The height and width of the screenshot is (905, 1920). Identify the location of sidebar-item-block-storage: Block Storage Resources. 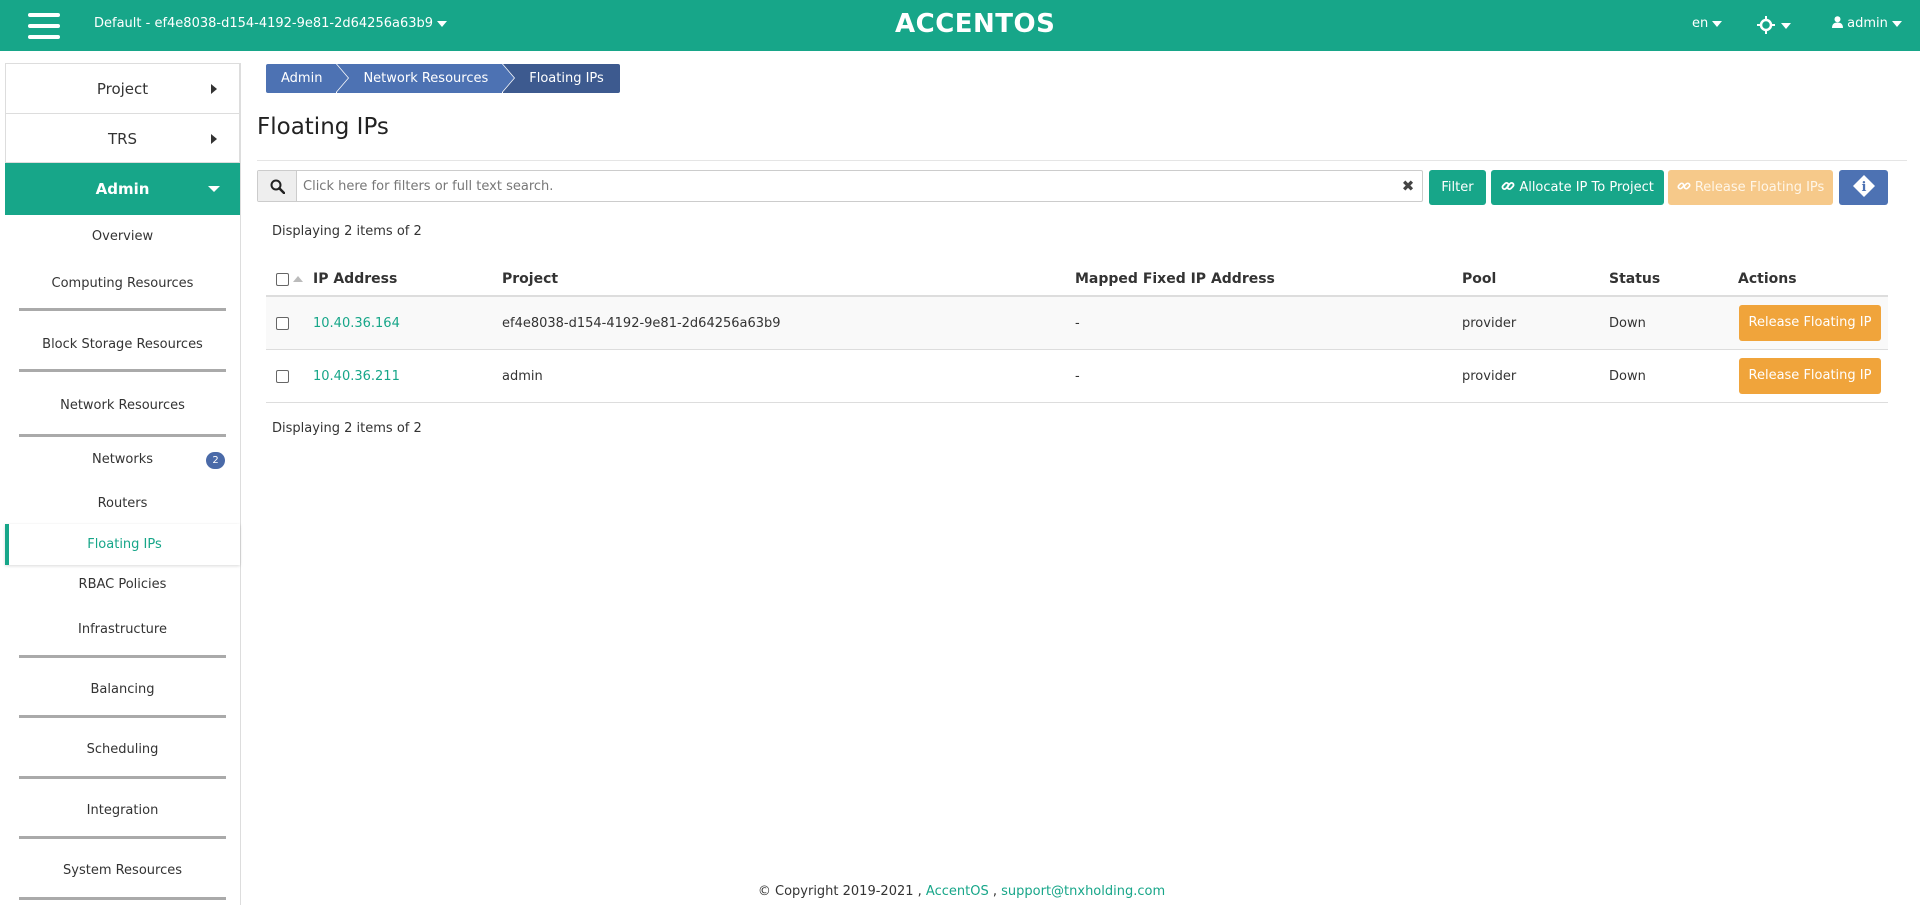
(122, 349).